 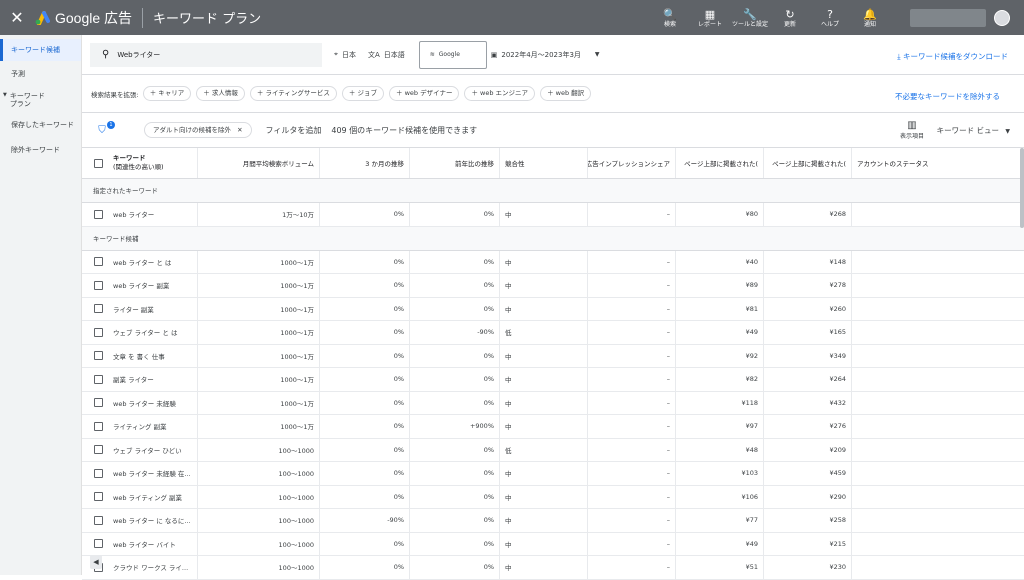 What do you see at coordinates (544, 163) in the screenshot?
I see `header-competition: 競合性` at bounding box center [544, 163].